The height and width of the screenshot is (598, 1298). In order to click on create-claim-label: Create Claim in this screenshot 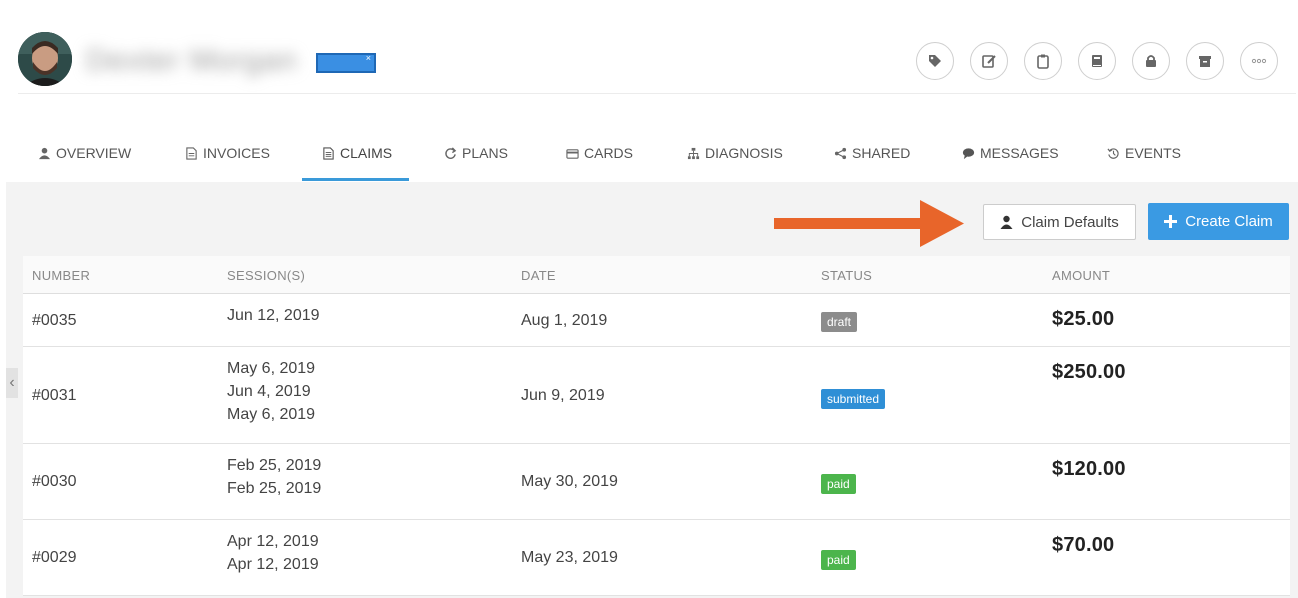, I will do `click(1229, 221)`.